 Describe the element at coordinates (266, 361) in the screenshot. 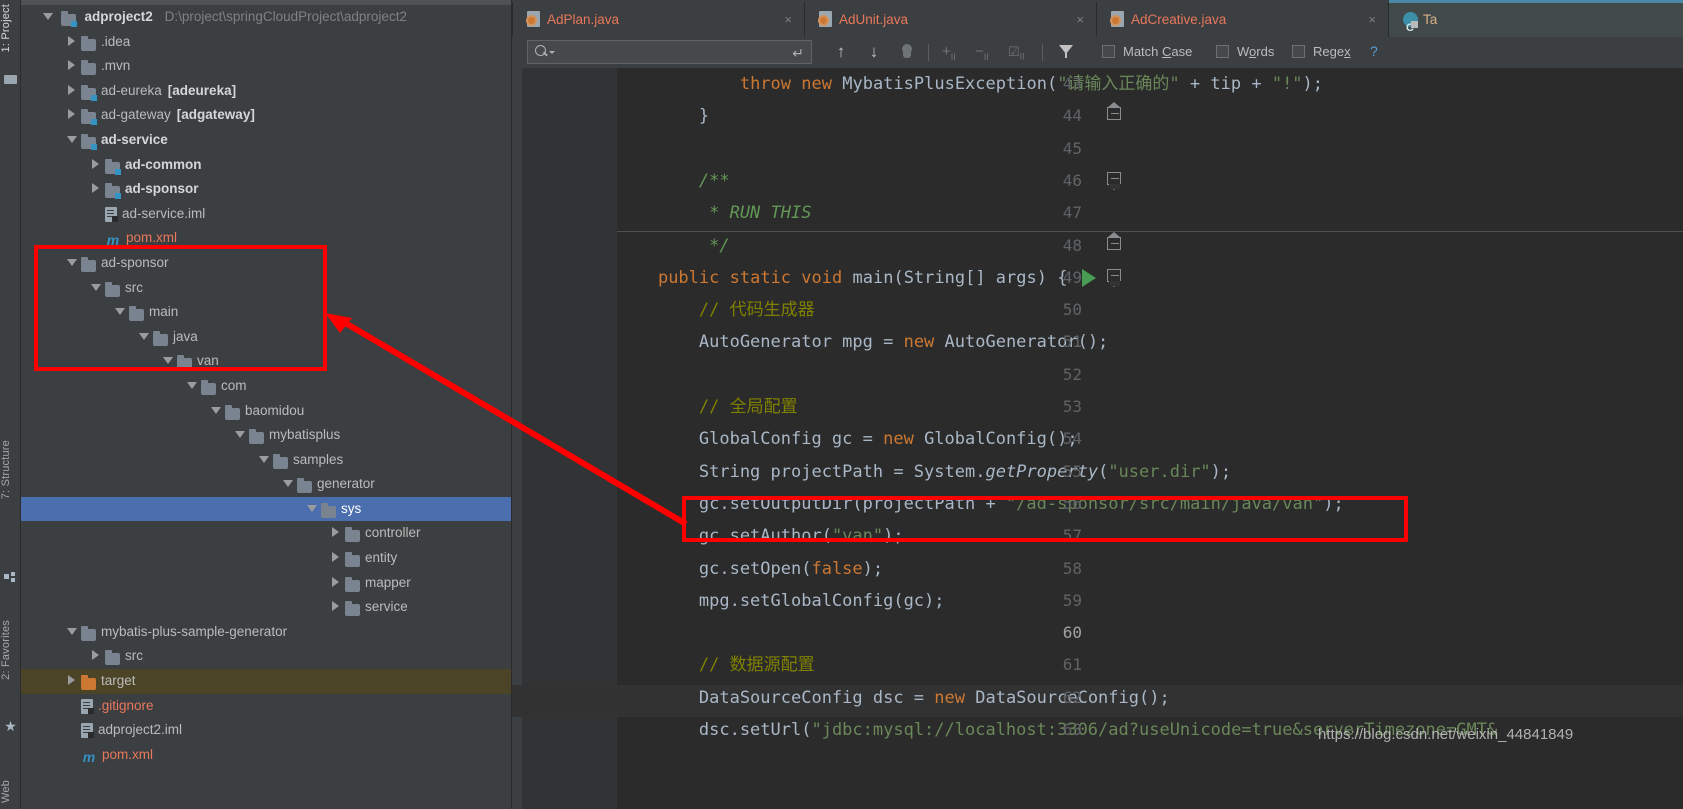

I see `tree-row-van: van` at that location.